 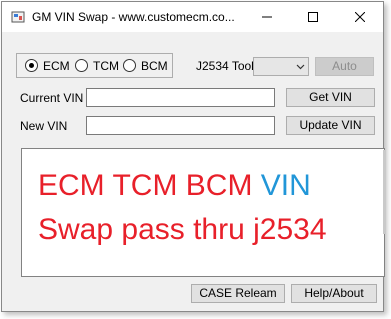 What do you see at coordinates (52, 98) in the screenshot?
I see `current-vin-label: Current VIN` at bounding box center [52, 98].